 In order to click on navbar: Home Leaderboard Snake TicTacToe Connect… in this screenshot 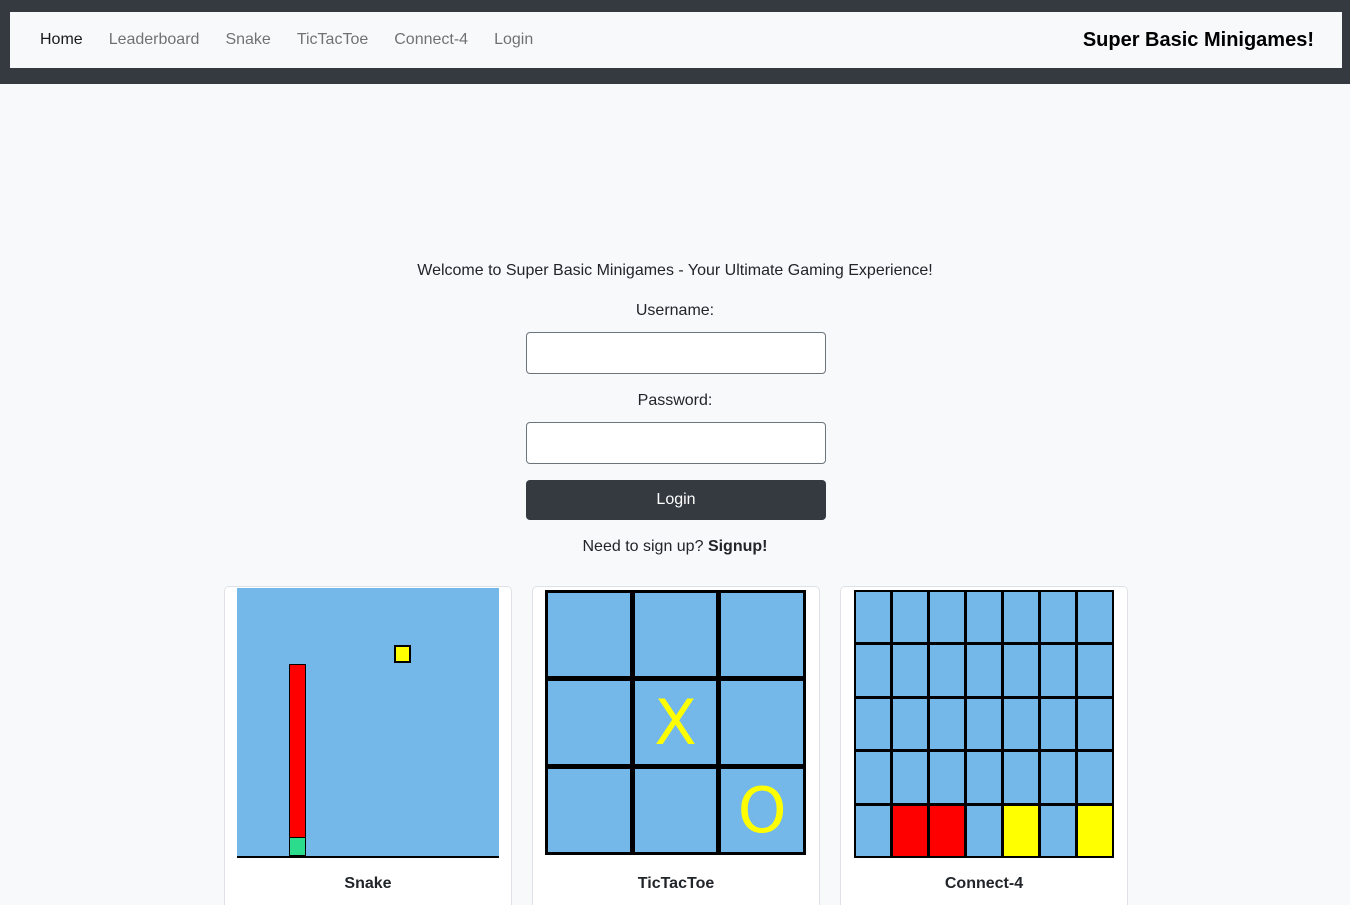, I will do `click(676, 40)`.